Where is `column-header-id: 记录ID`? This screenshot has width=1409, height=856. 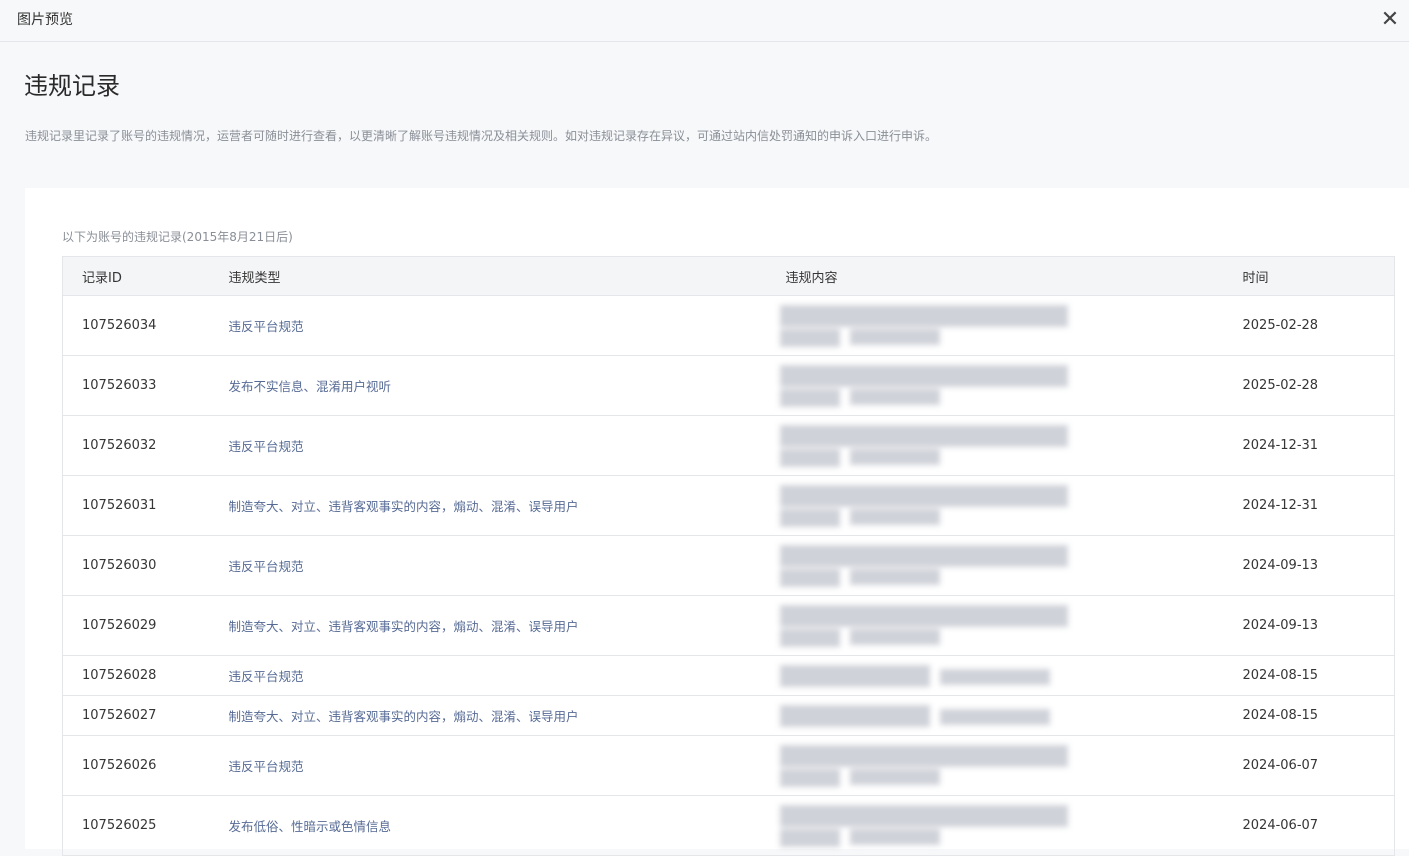 column-header-id: 记录ID is located at coordinates (145, 276).